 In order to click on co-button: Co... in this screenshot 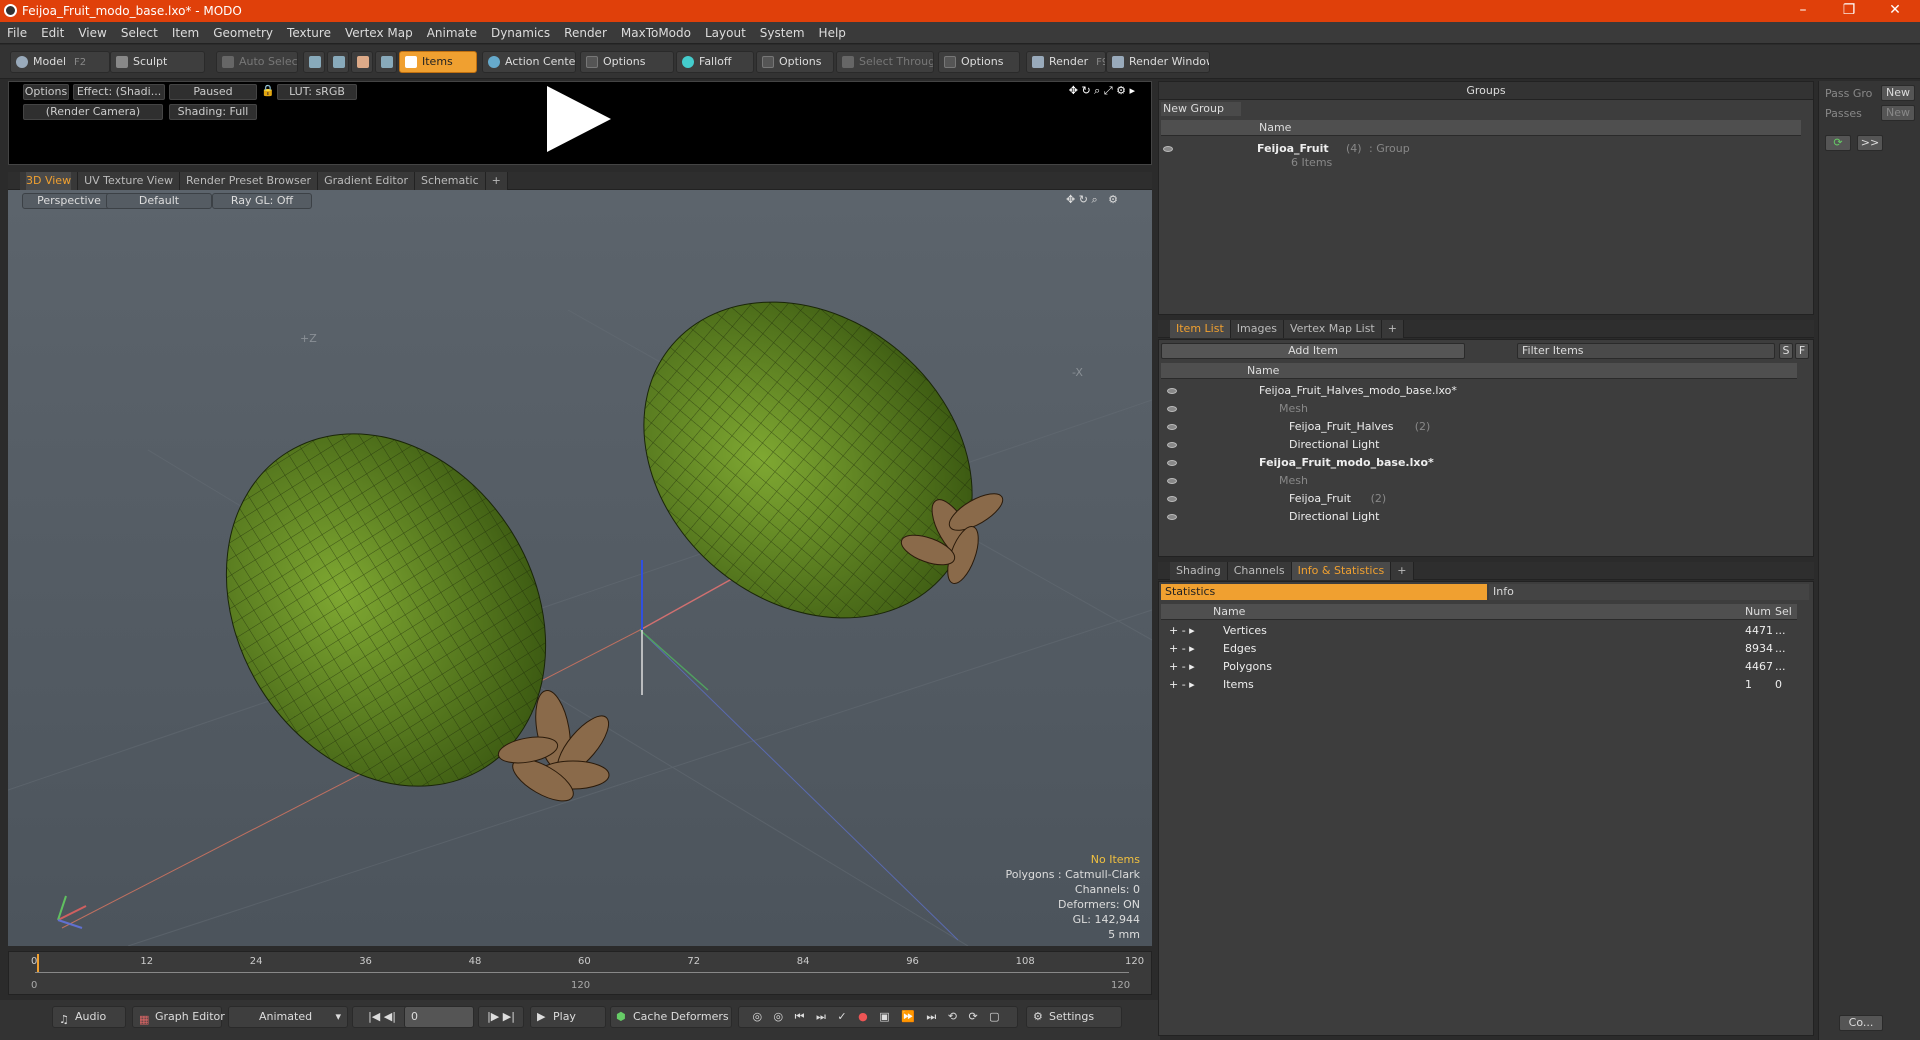, I will do `click(1861, 1023)`.